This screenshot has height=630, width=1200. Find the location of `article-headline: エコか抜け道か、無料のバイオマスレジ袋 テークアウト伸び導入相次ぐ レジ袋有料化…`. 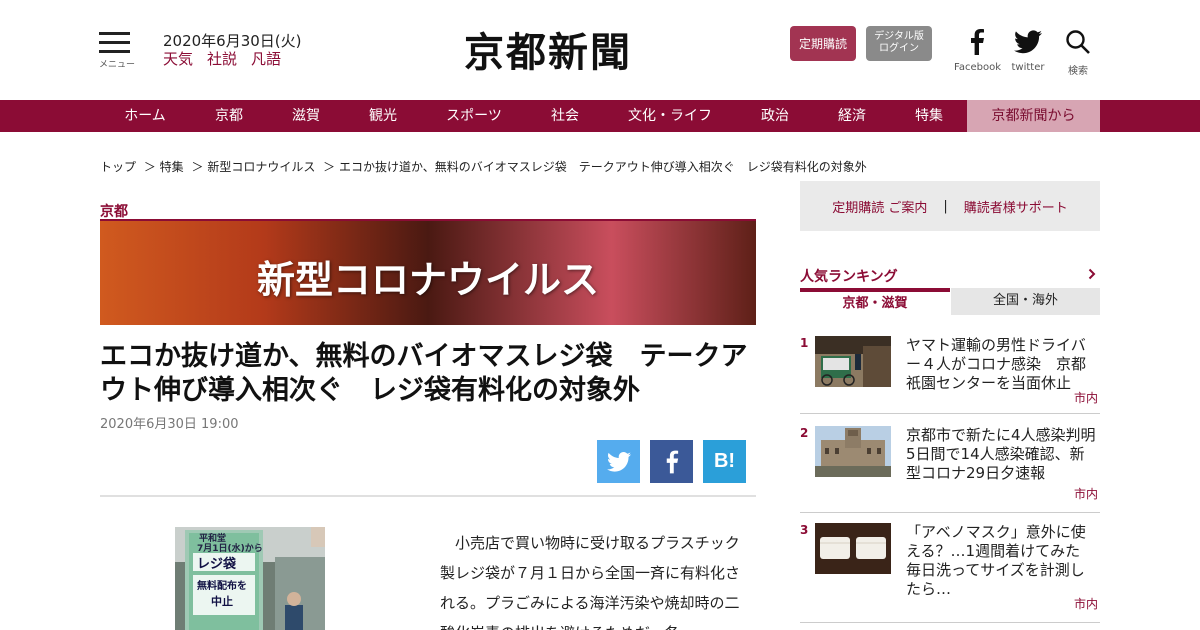

article-headline: エコか抜け道か、無料のバイオマスレジ袋 テークアウト伸び導入相次ぐ レジ袋有料化… is located at coordinates (424, 373).